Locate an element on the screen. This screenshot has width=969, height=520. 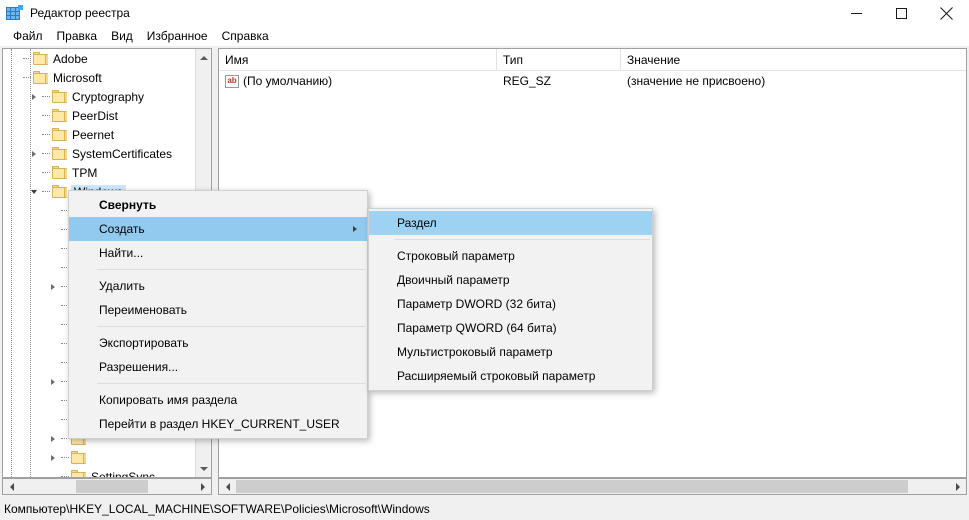
submenu-item-label: Строковый параметр is located at coordinates (456, 256).